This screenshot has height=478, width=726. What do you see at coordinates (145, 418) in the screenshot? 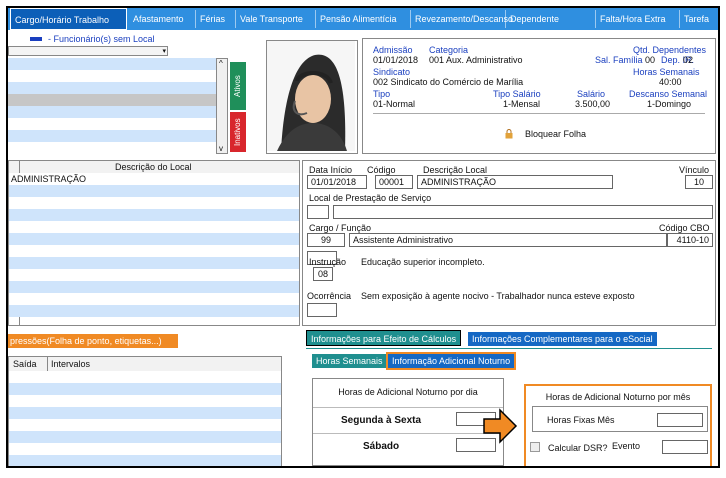
I see `horarios-rows` at bounding box center [145, 418].